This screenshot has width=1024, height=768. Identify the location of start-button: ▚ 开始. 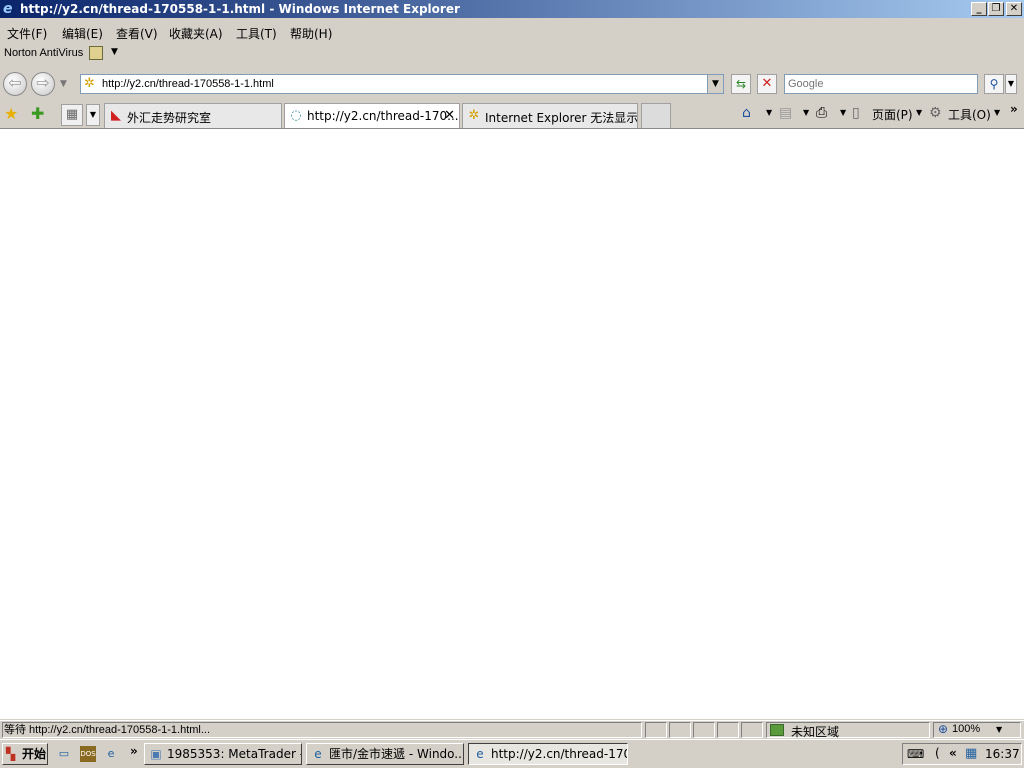
(25, 754).